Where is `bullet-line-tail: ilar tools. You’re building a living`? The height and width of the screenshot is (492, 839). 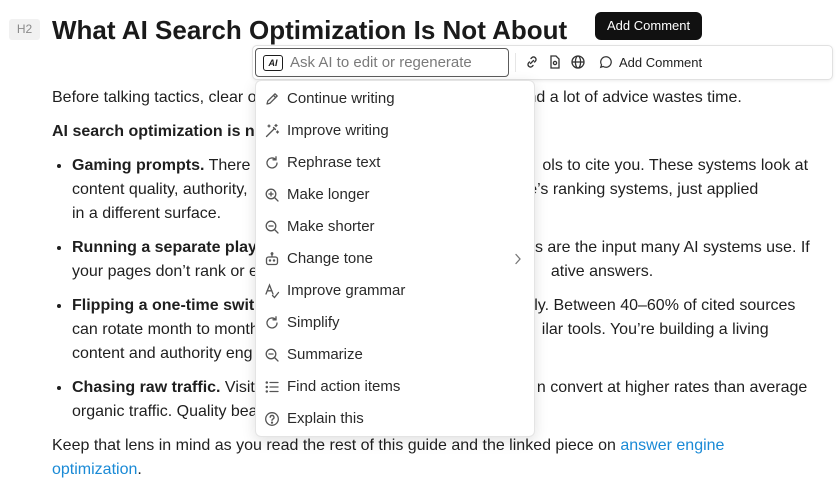
bullet-line-tail: ilar tools. You’re building a living is located at coordinates (655, 329).